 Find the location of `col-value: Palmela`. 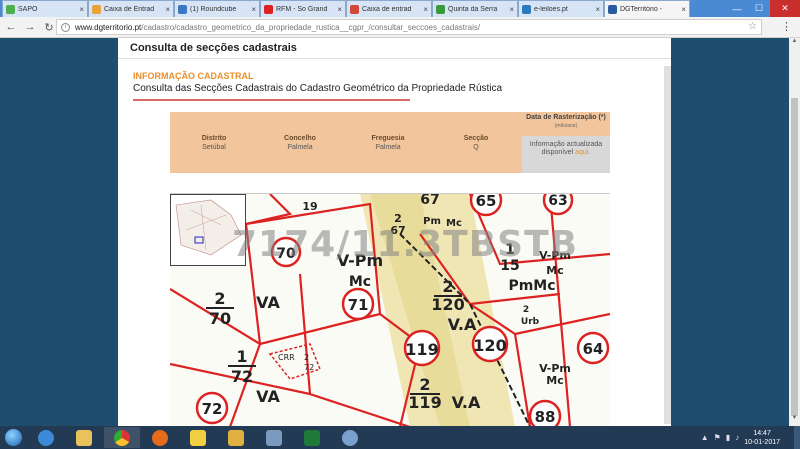

col-value: Palmela is located at coordinates (388, 147).